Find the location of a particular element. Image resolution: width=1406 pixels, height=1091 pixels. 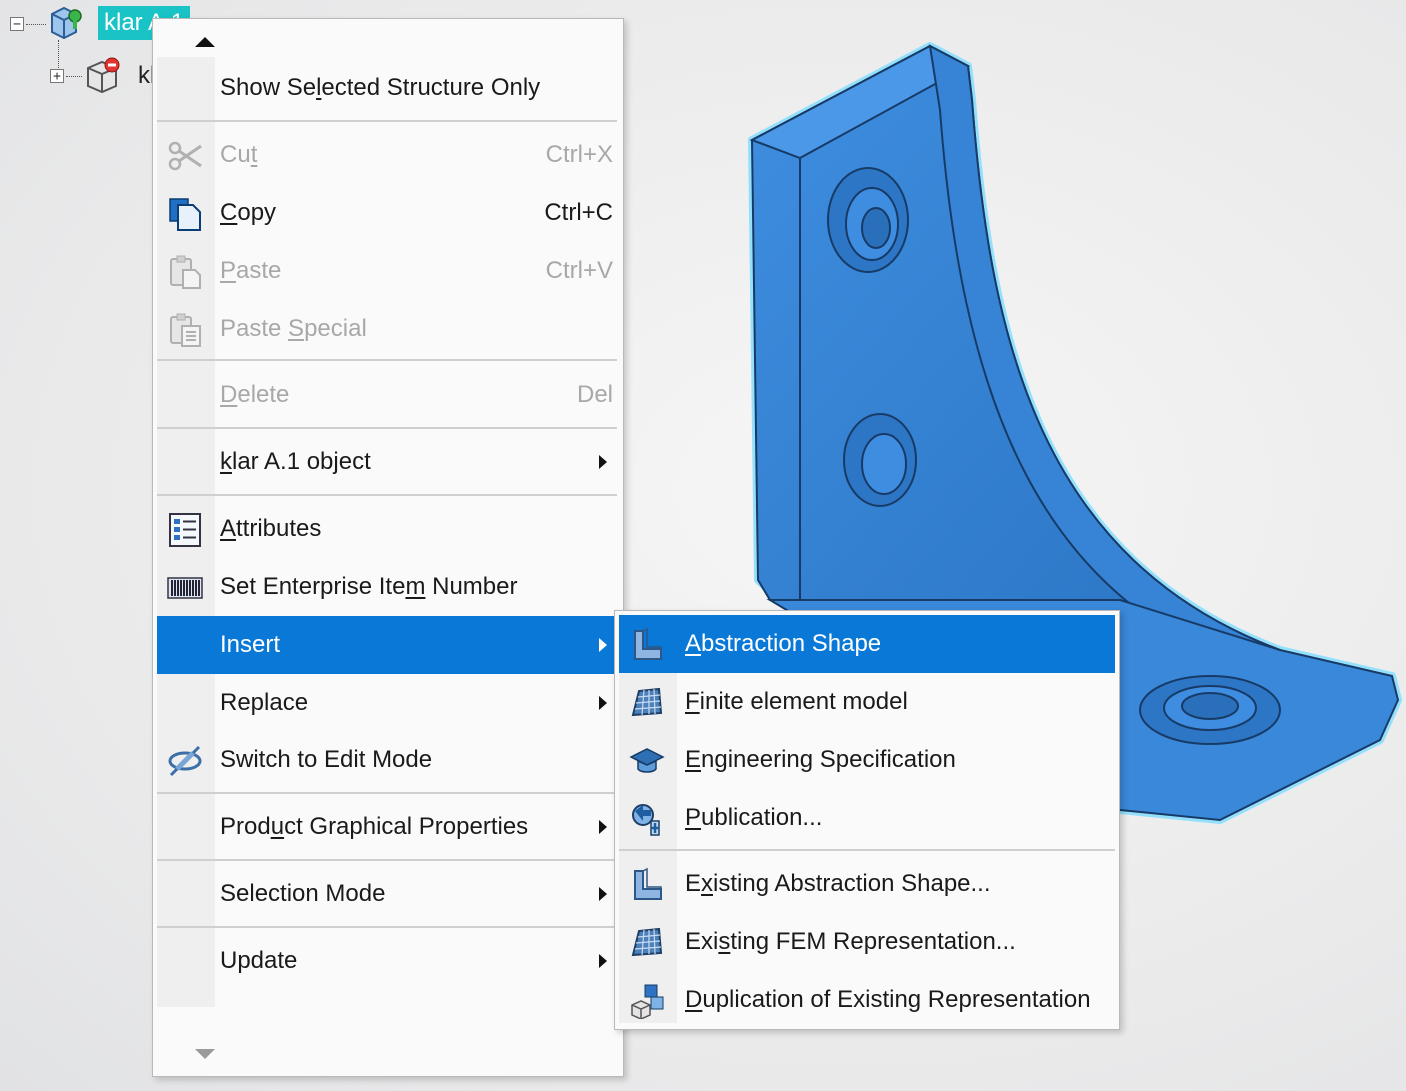

menu-item-label: Update is located at coordinates (259, 960).